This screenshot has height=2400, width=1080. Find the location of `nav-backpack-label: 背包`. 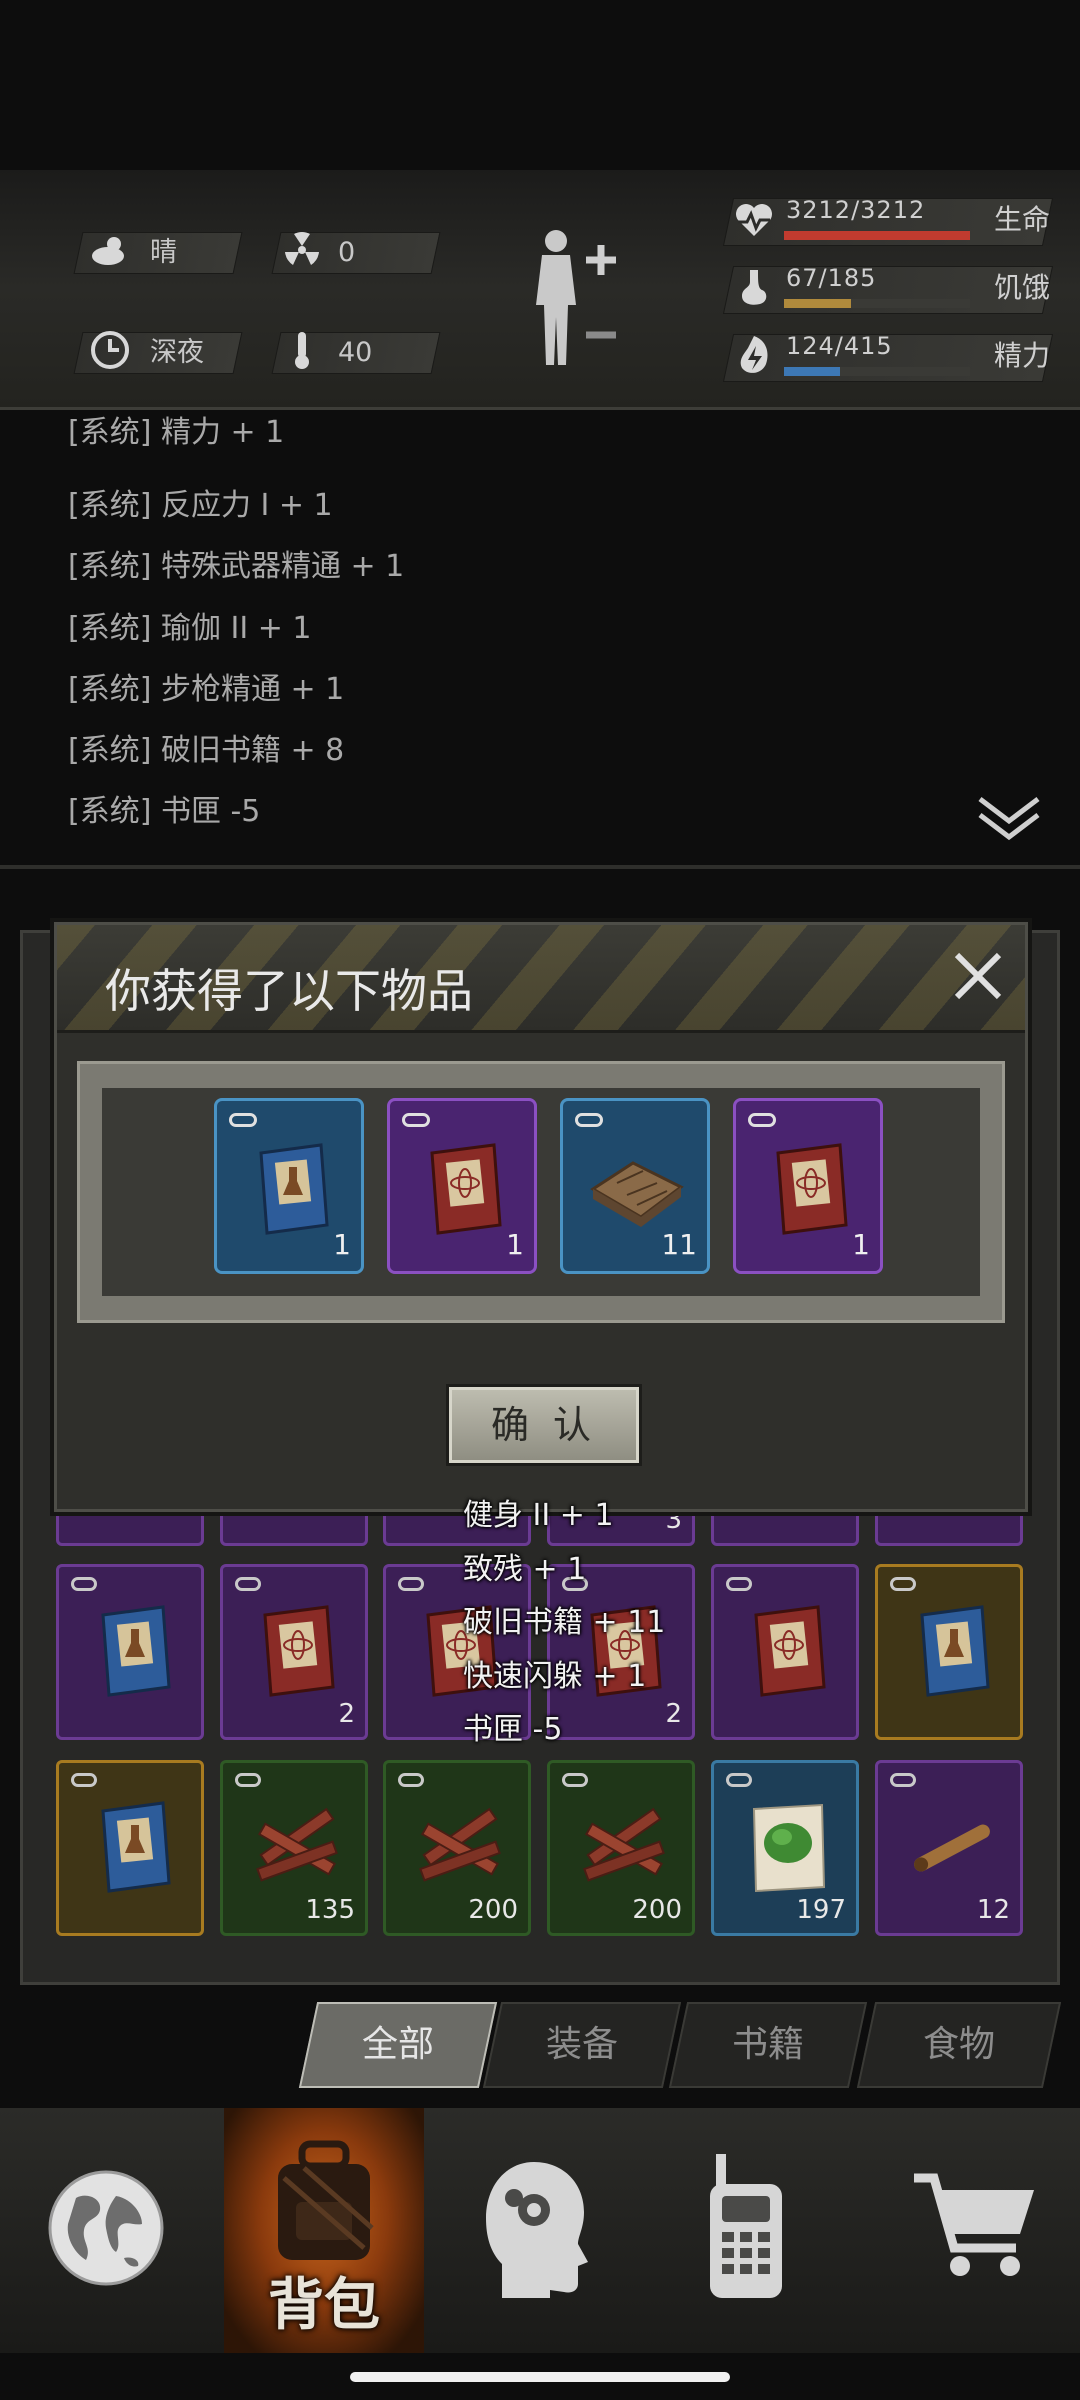

nav-backpack-label: 背包 is located at coordinates (324, 2305).